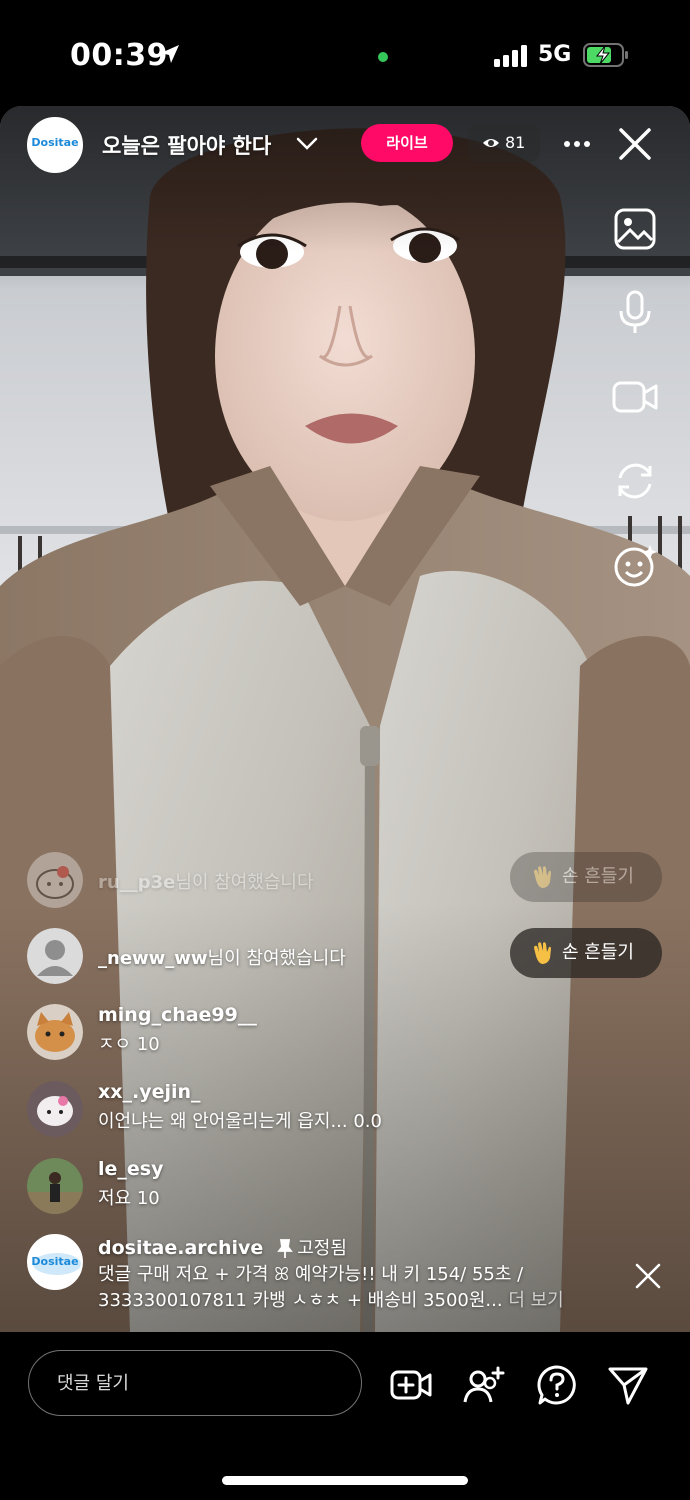  What do you see at coordinates (180, 1248) in the screenshot?
I see `comment-username: dositae.archive` at bounding box center [180, 1248].